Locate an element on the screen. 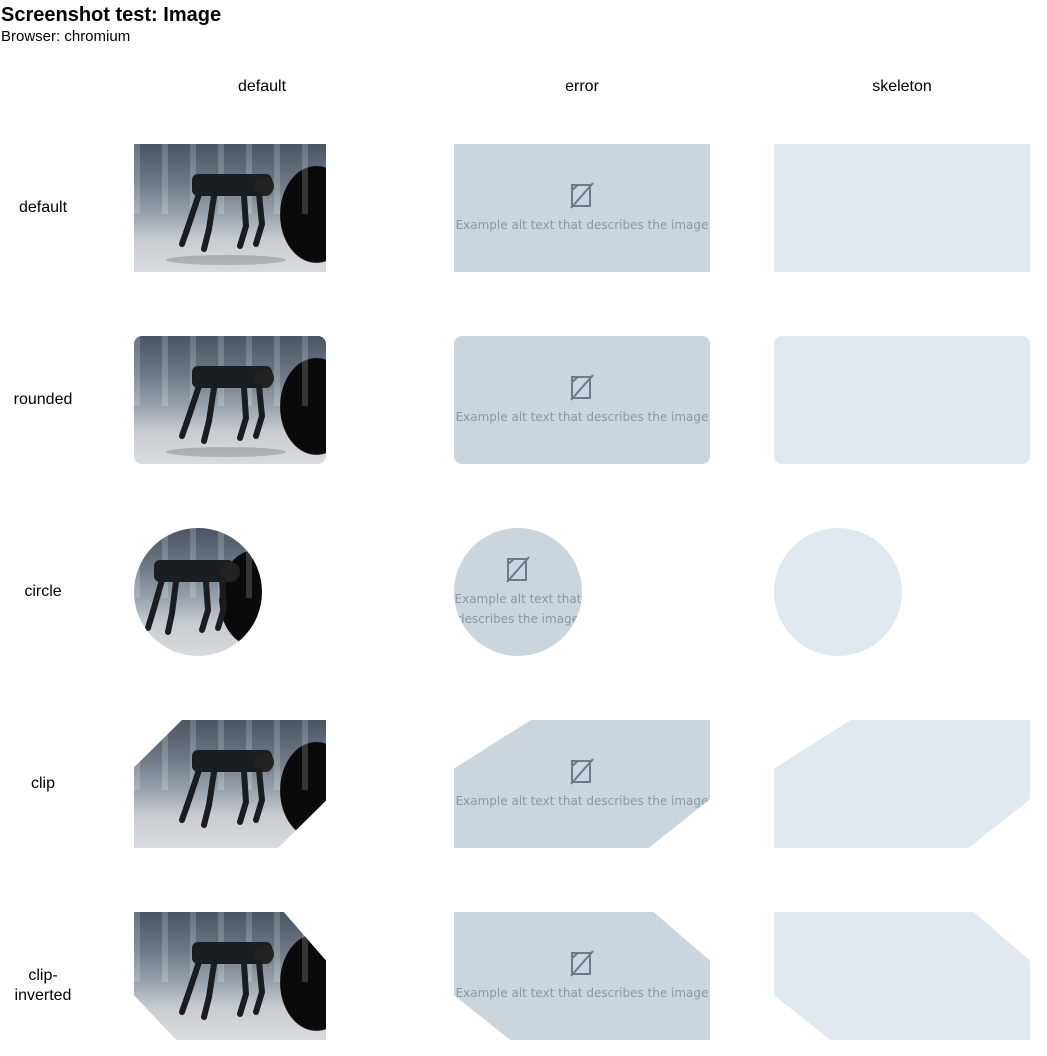 The image size is (1047, 1056). browser-label: Browser: chromium is located at coordinates (66, 36).